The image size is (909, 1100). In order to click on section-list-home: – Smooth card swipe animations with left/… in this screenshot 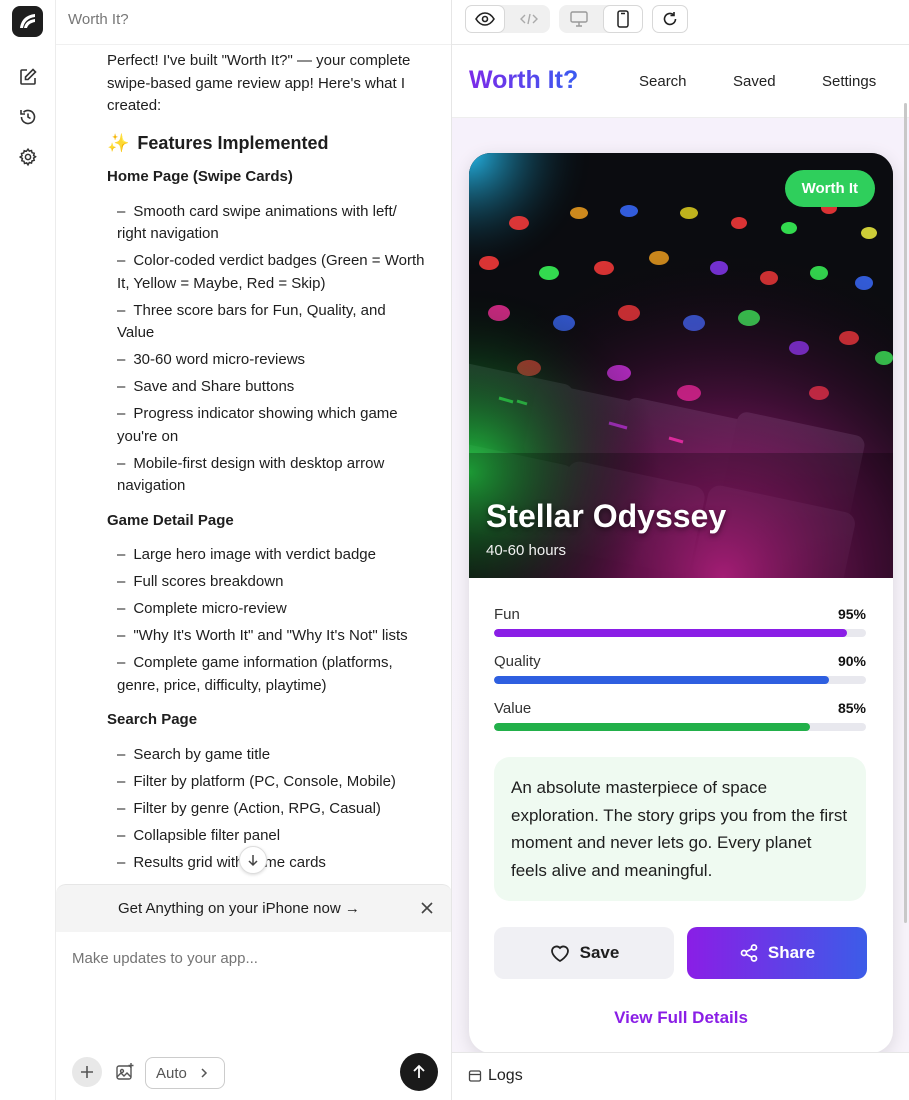, I will do `click(267, 349)`.